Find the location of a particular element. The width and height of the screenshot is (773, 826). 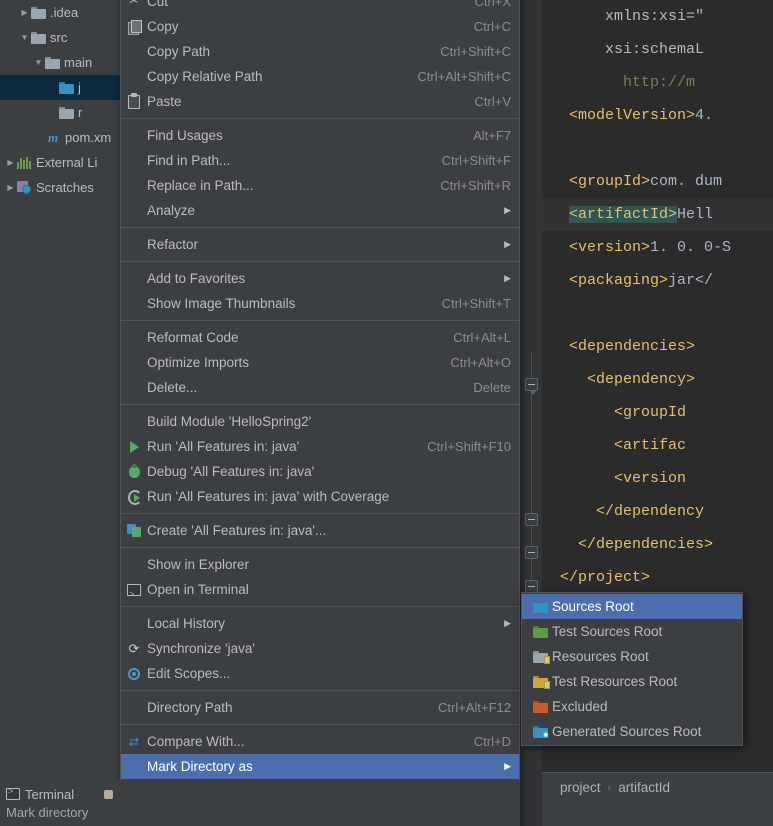

menu-item-show-image-thumbnails: Show Image Thumbnails Ctrl+Shift+T is located at coordinates (320, 303).